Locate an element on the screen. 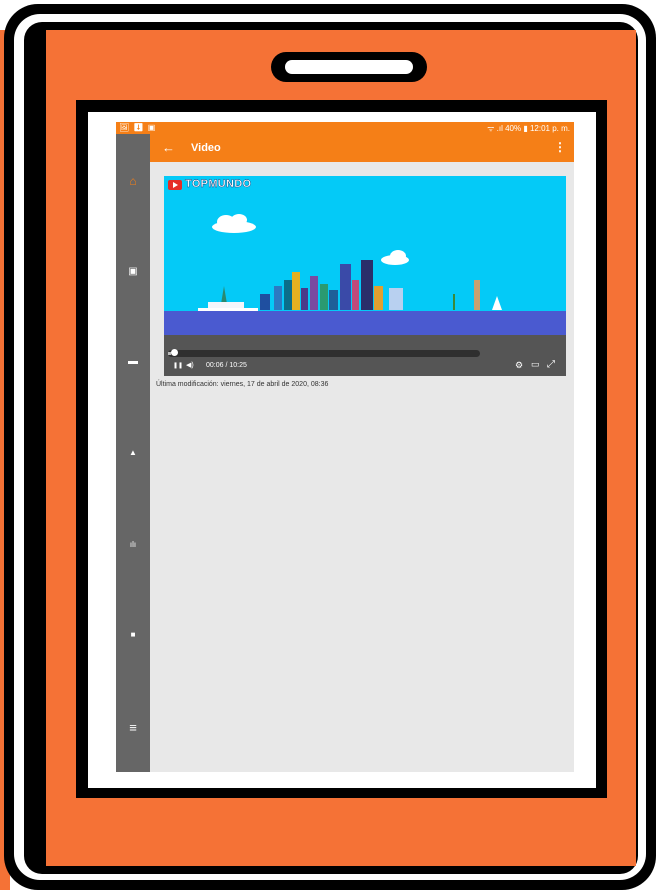 This screenshot has height=894, width=662. progress-thumb is located at coordinates (174, 352).